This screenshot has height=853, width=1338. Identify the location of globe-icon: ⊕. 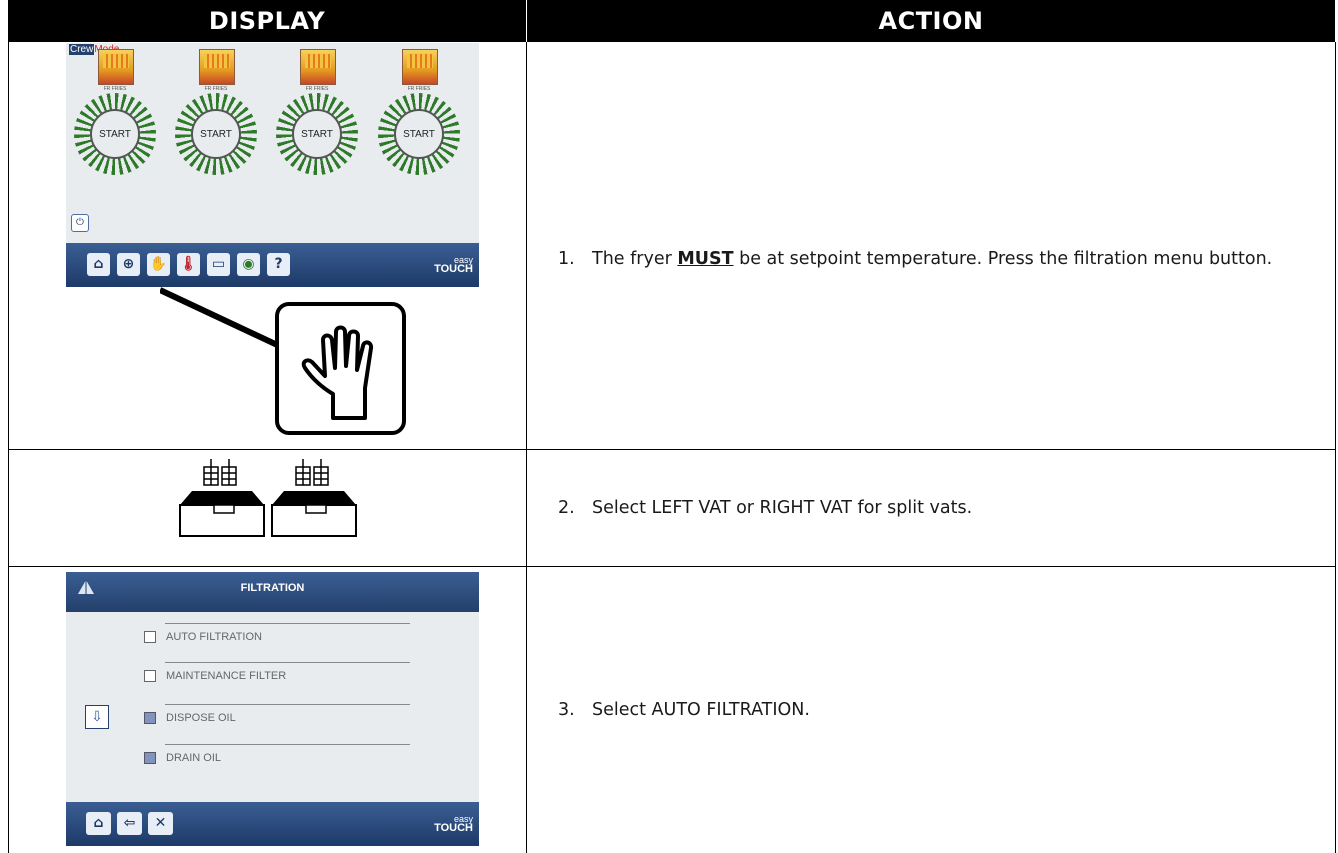
(128, 264).